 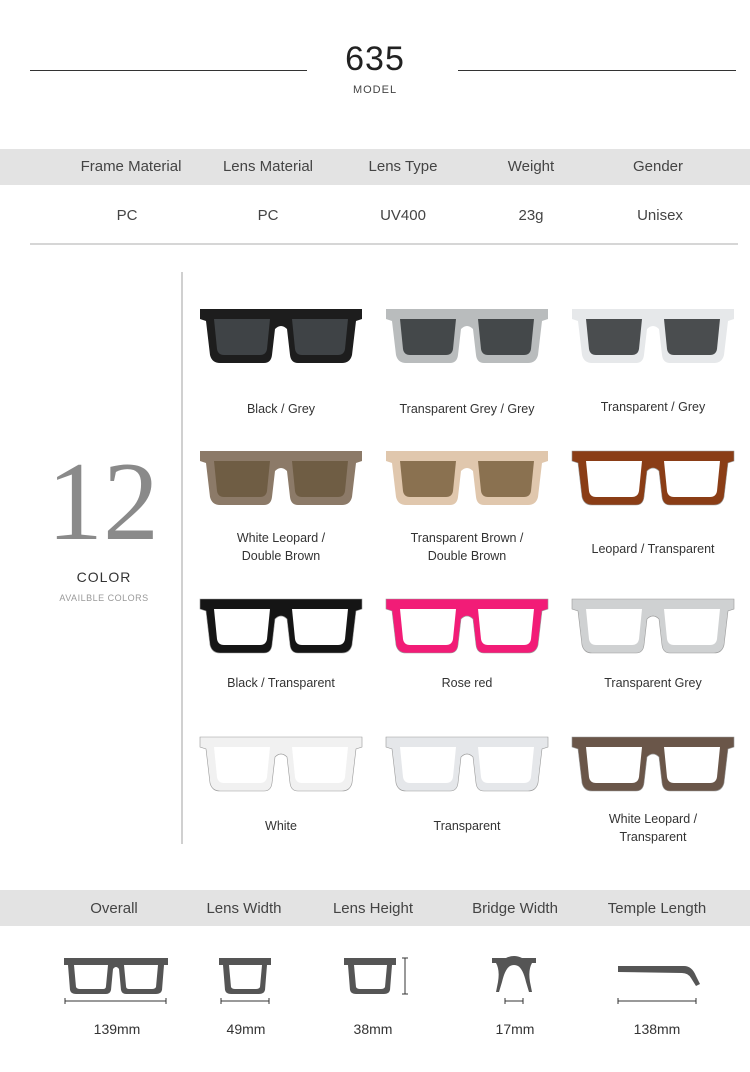 What do you see at coordinates (245, 981) in the screenshot?
I see `lens-width-icon` at bounding box center [245, 981].